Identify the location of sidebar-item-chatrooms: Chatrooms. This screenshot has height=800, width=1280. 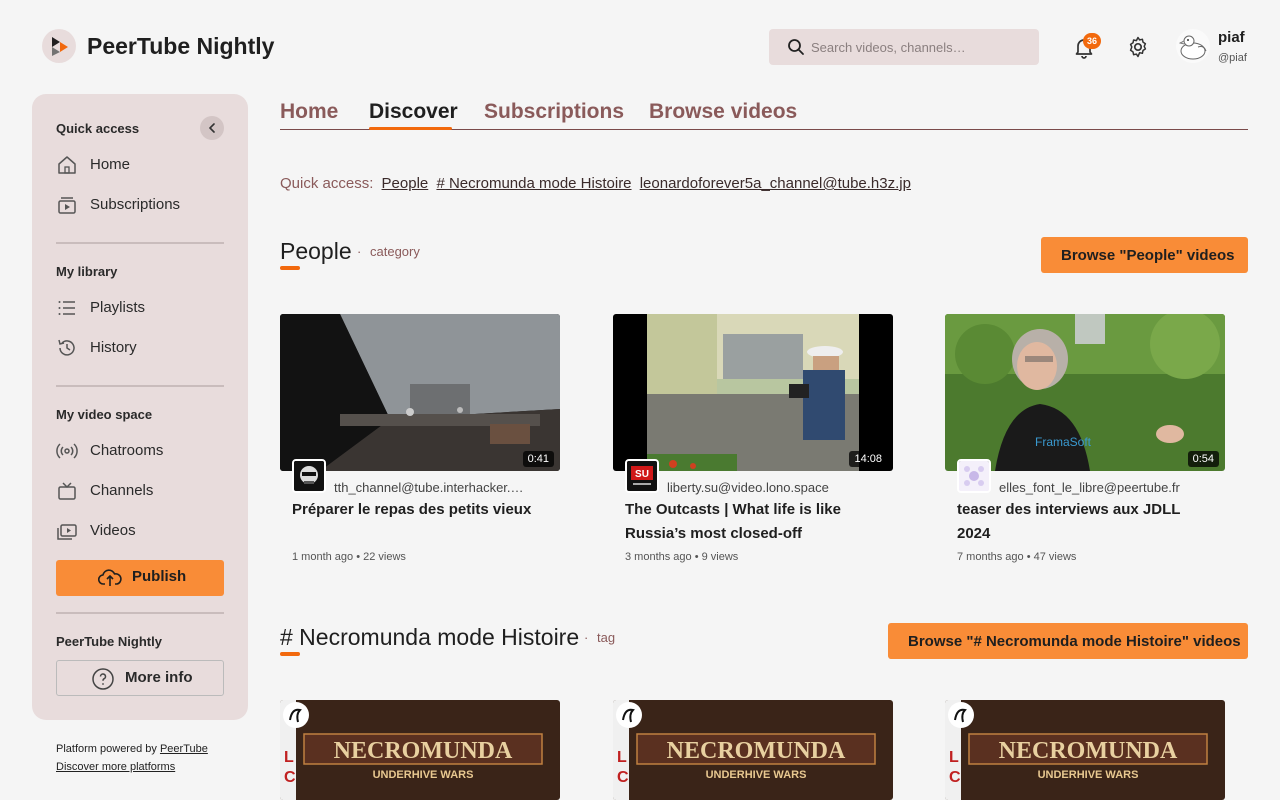
(140, 452).